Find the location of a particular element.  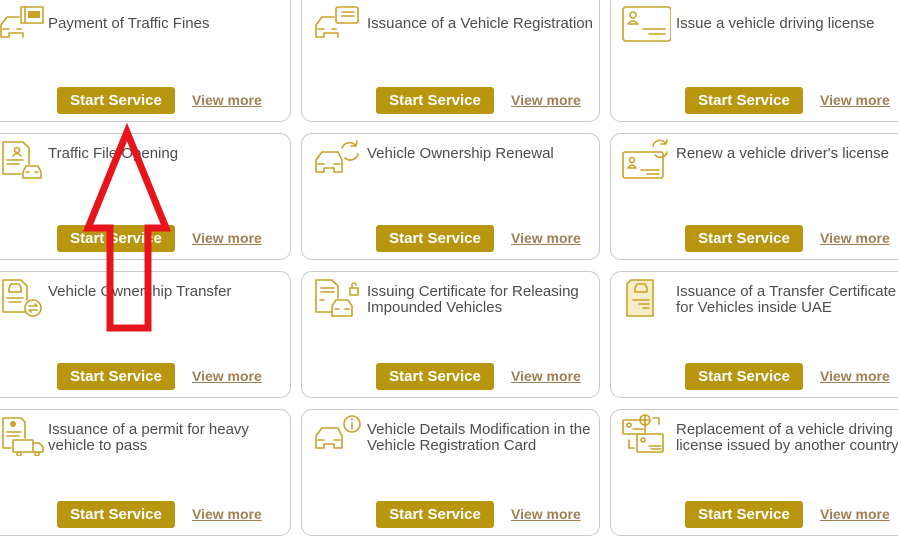

license-exchange-globe-icon is located at coordinates (646, 435).